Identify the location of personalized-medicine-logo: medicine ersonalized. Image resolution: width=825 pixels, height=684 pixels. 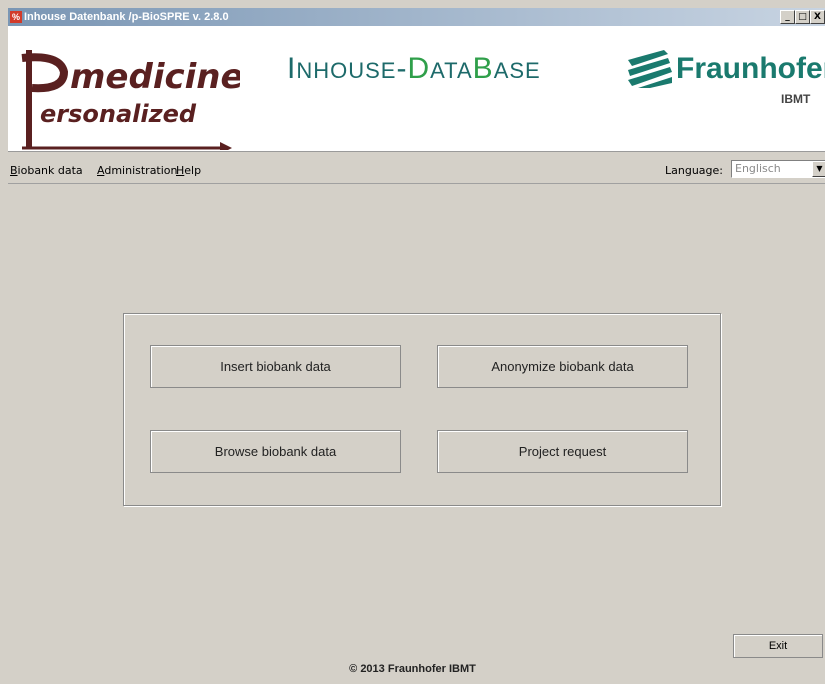
(130, 100).